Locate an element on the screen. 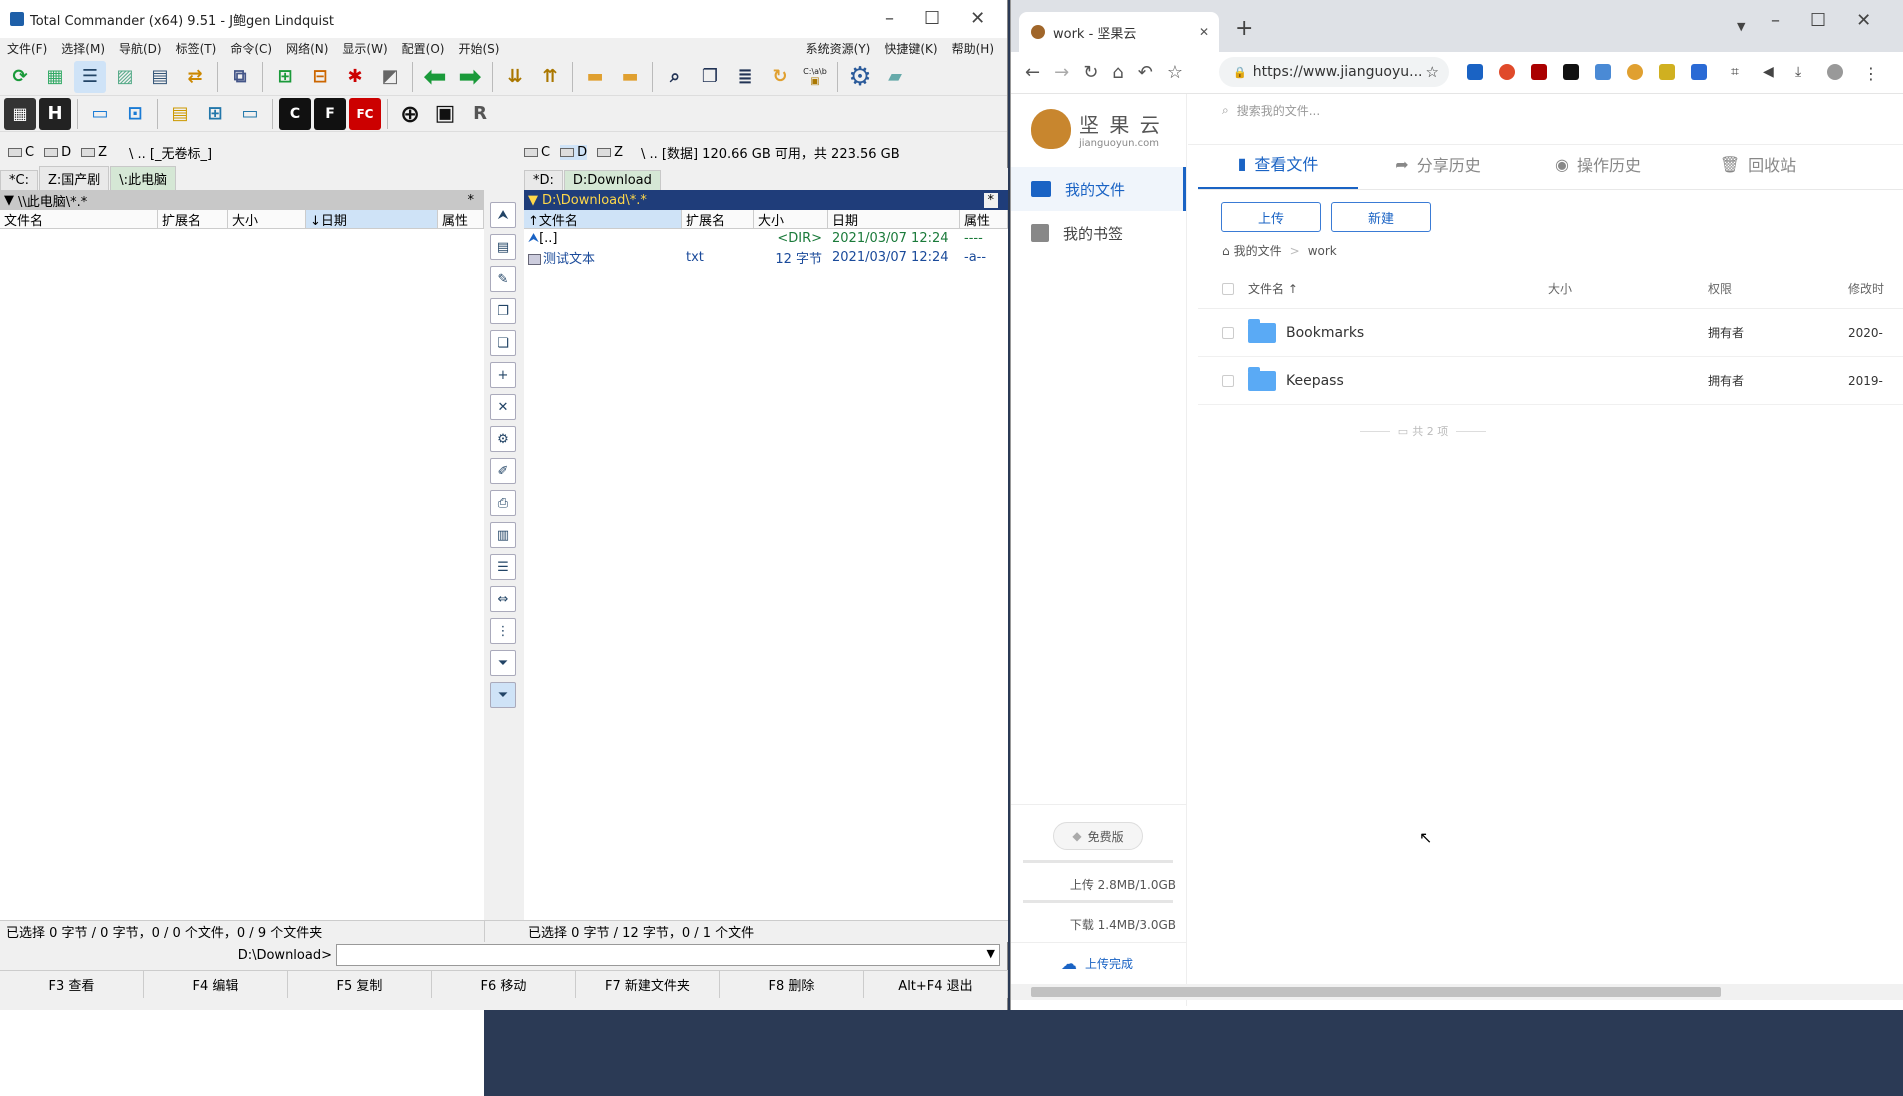 Image resolution: width=1903 pixels, height=1096 pixels. file-name: Bookmarks is located at coordinates (1325, 333).